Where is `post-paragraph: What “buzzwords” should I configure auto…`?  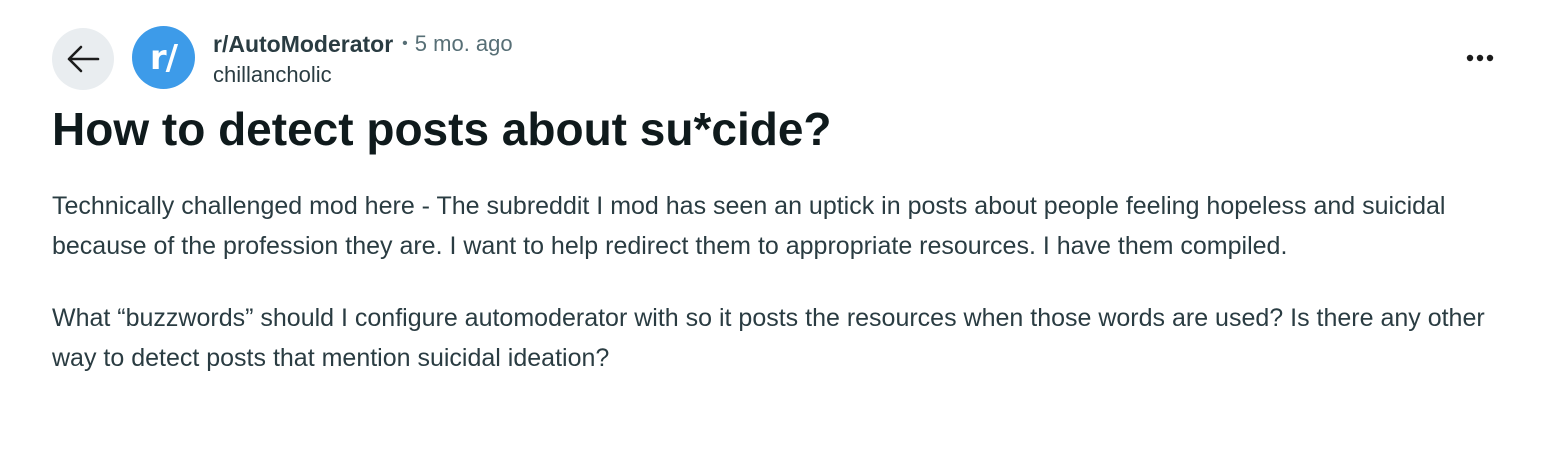 post-paragraph: What “buzzwords” should I configure auto… is located at coordinates (768, 338).